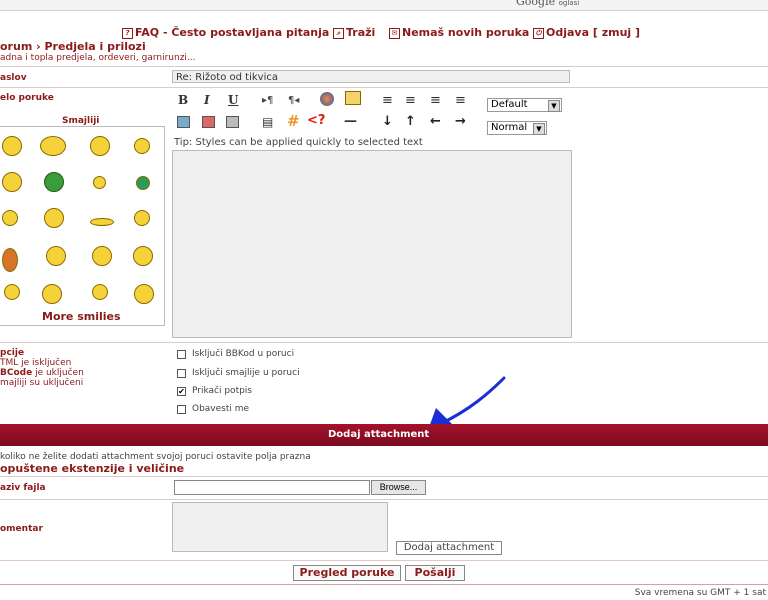 The height and width of the screenshot is (600, 768). I want to click on disable-smilies-label: Isključi smajlije u poruci, so click(246, 373).